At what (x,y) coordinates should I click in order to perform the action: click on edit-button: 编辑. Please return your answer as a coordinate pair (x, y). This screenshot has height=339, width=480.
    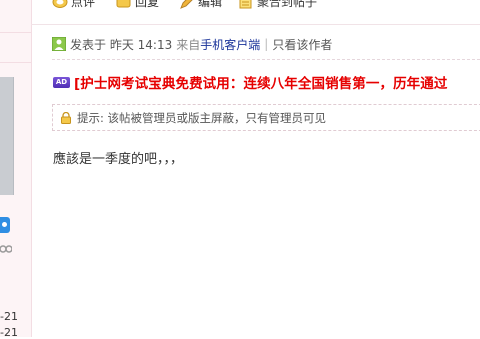
    Looking at the image, I should click on (200, 5).